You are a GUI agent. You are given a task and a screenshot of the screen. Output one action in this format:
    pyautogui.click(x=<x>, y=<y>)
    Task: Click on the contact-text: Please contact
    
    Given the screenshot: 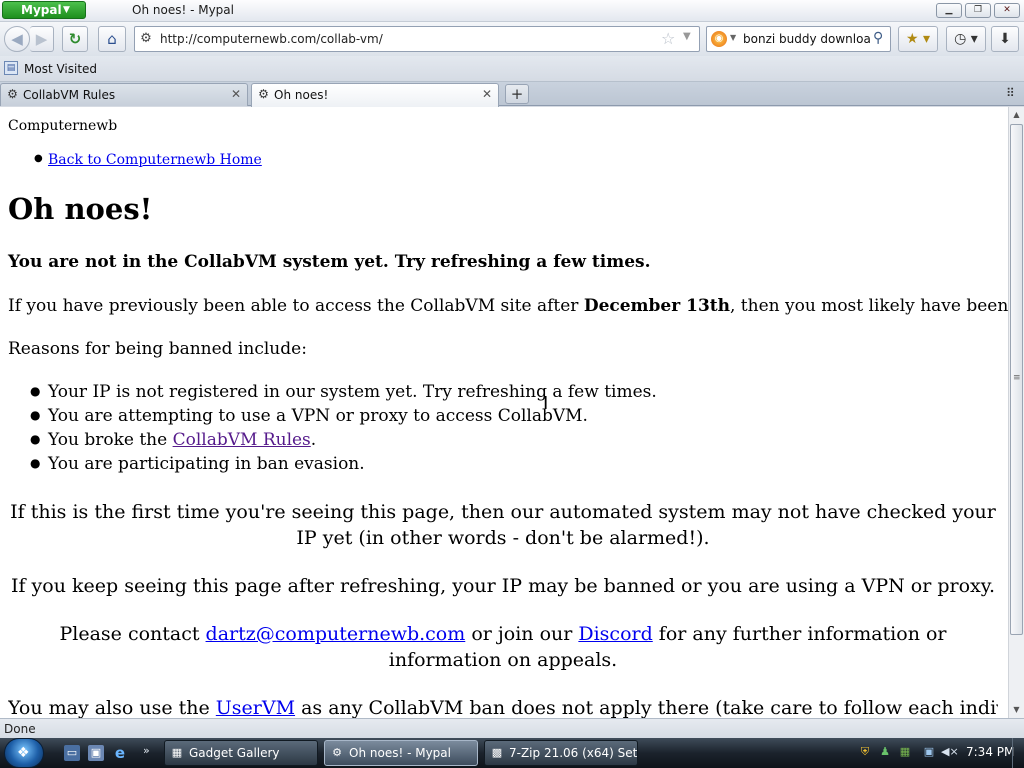 What is the action you would take?
    pyautogui.click(x=132, y=634)
    